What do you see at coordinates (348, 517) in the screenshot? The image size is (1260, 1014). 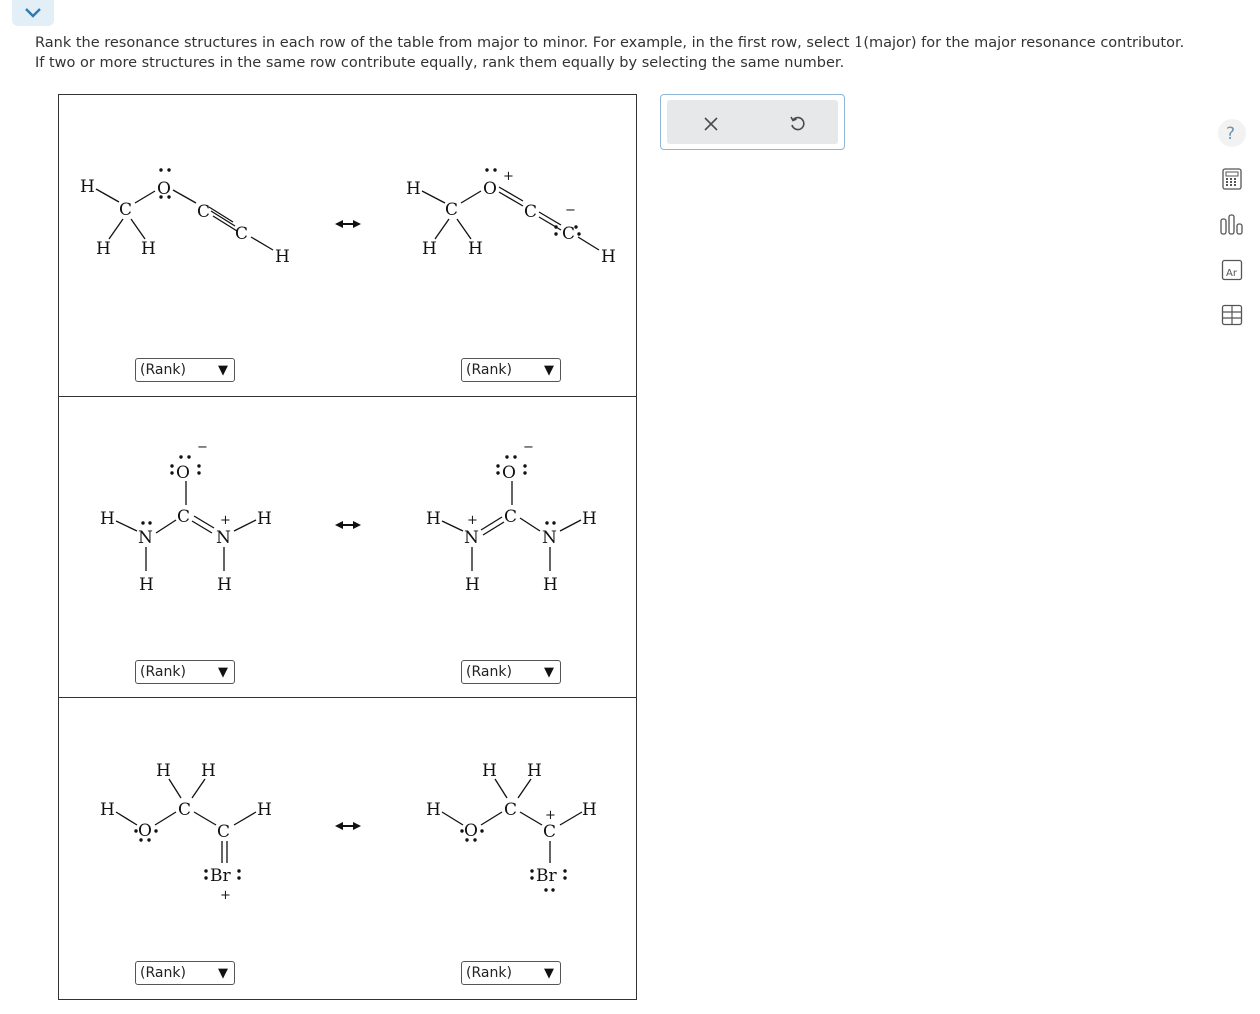 I see `resonance-row-2-structures: O − C H N H N + H H O − C H N + H N H H` at bounding box center [348, 517].